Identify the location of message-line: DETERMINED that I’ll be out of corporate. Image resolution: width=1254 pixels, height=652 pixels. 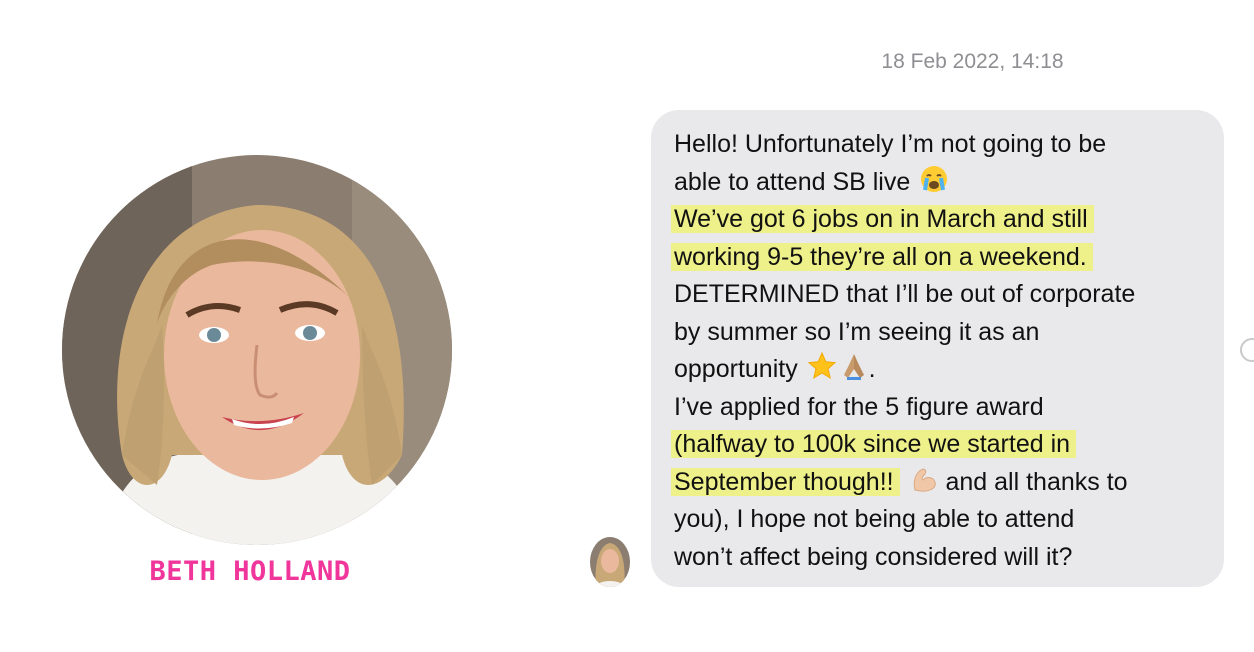
(905, 294).